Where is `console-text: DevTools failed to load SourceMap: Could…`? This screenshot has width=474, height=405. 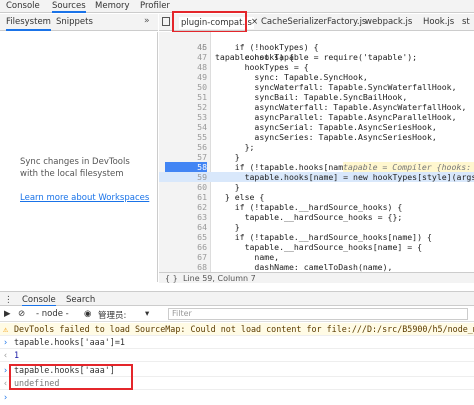
console-text: DevTools failed to load SourceMap: Could… is located at coordinates (244, 329).